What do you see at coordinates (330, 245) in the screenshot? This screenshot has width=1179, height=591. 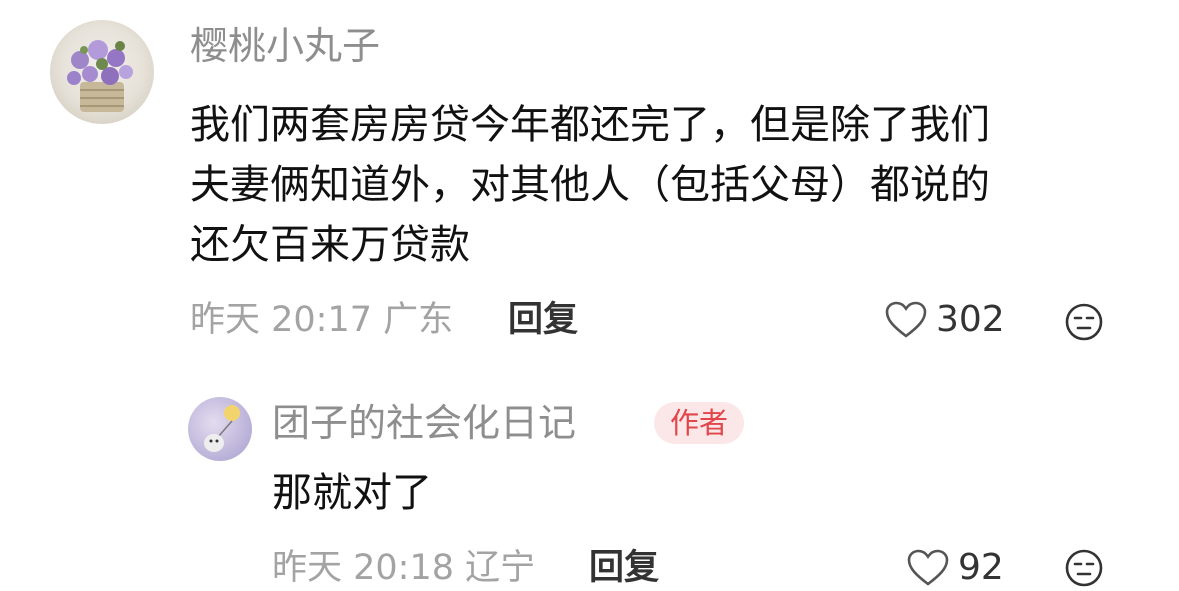 I see `comment-text-line-3: 还欠百来万贷款` at bounding box center [330, 245].